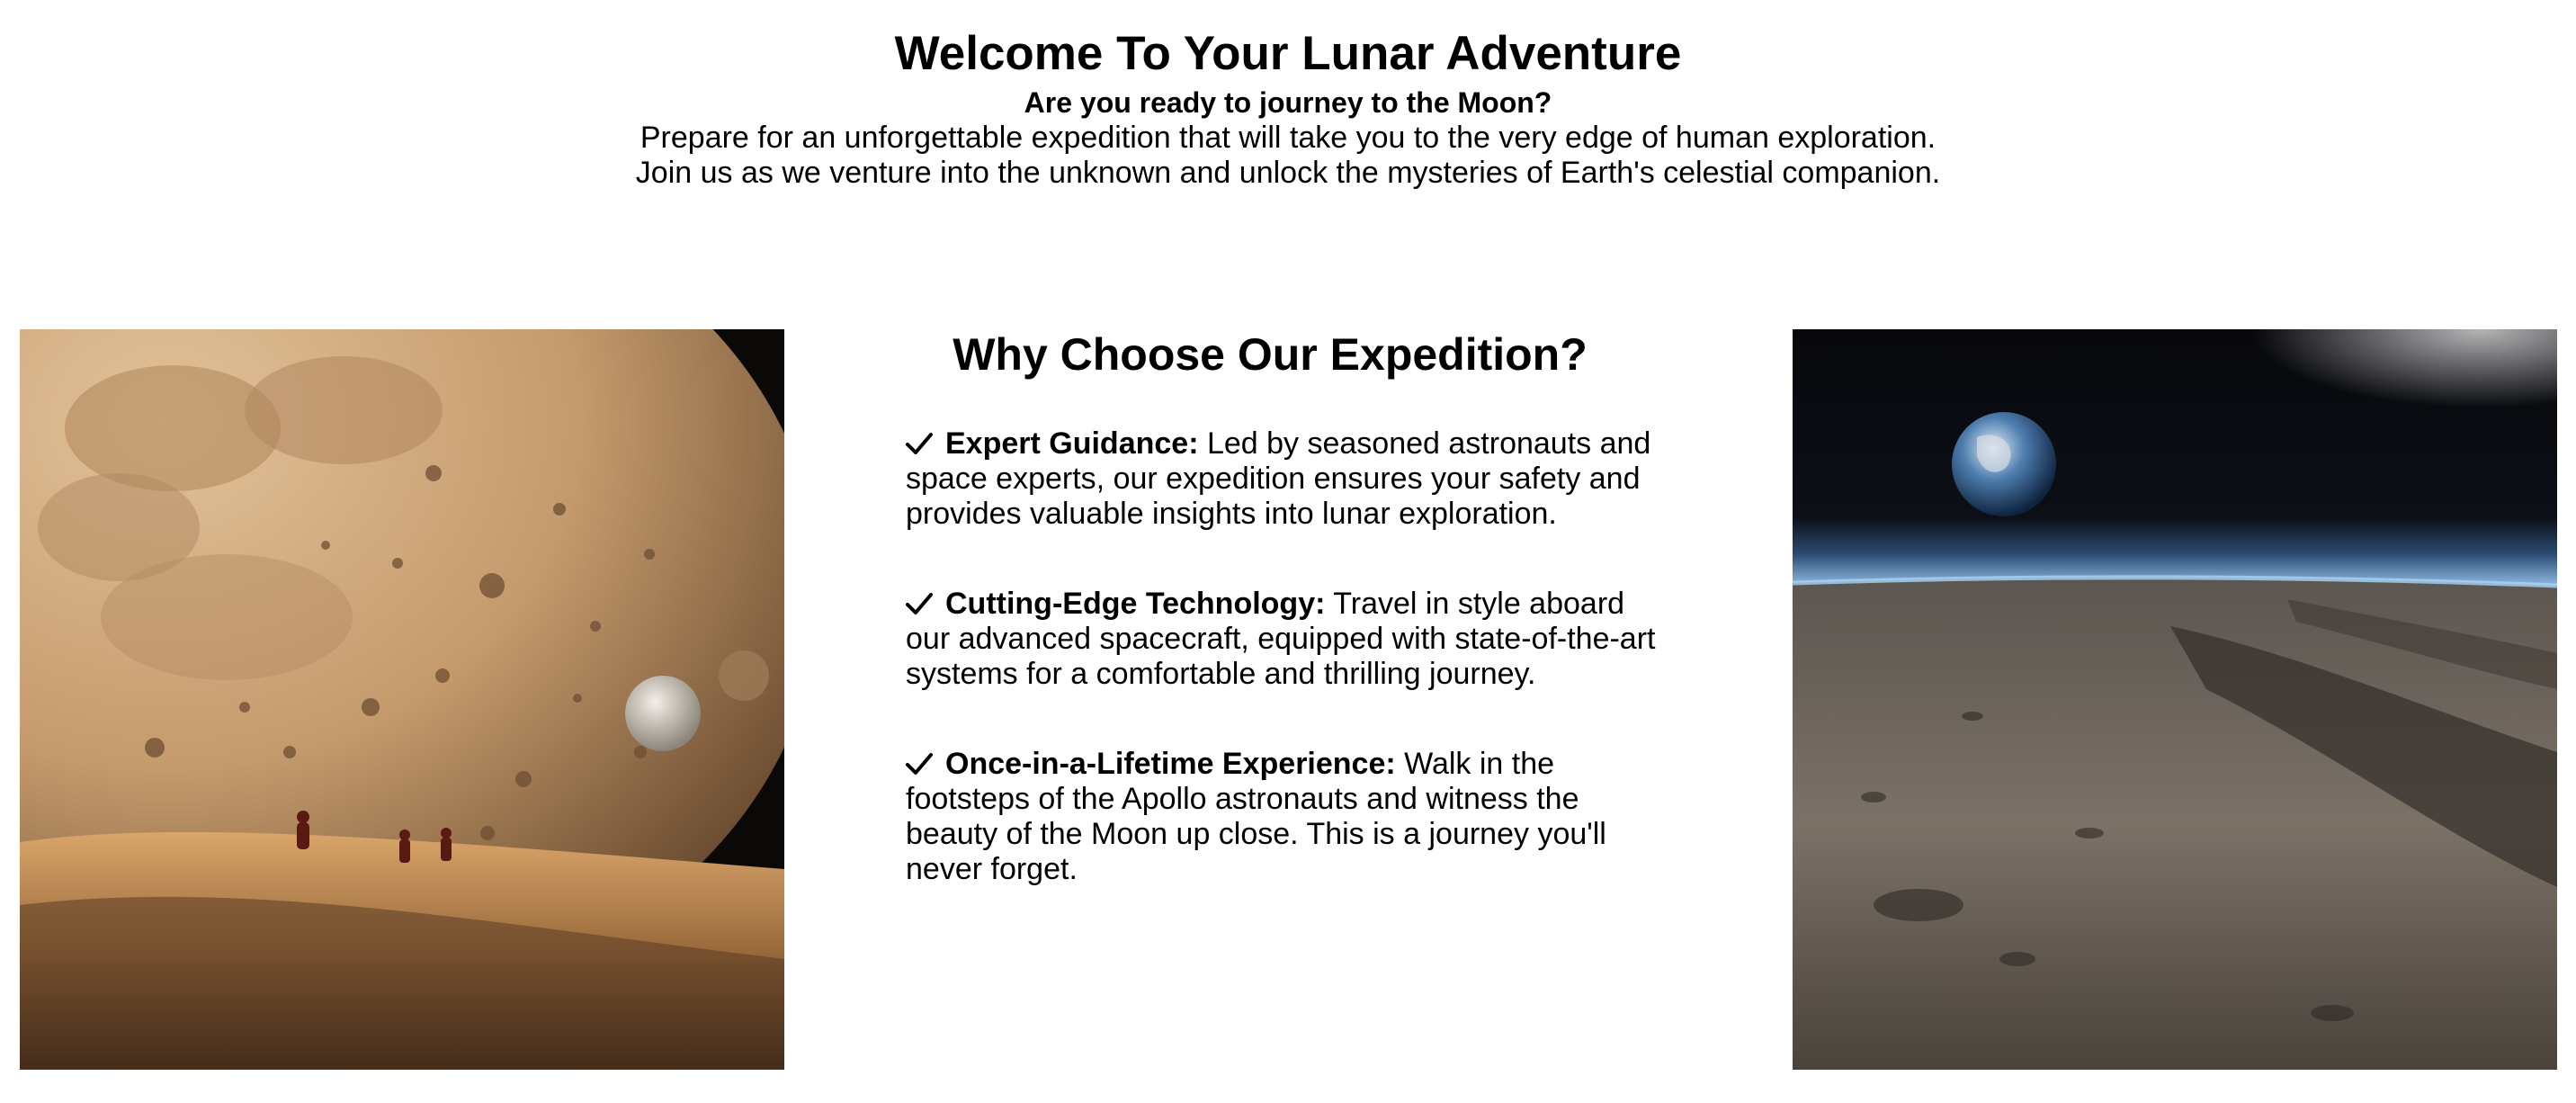 The height and width of the screenshot is (1103, 2576). I want to click on page-subtitle: Are you ready to journey to the Moon?, so click(1288, 102).